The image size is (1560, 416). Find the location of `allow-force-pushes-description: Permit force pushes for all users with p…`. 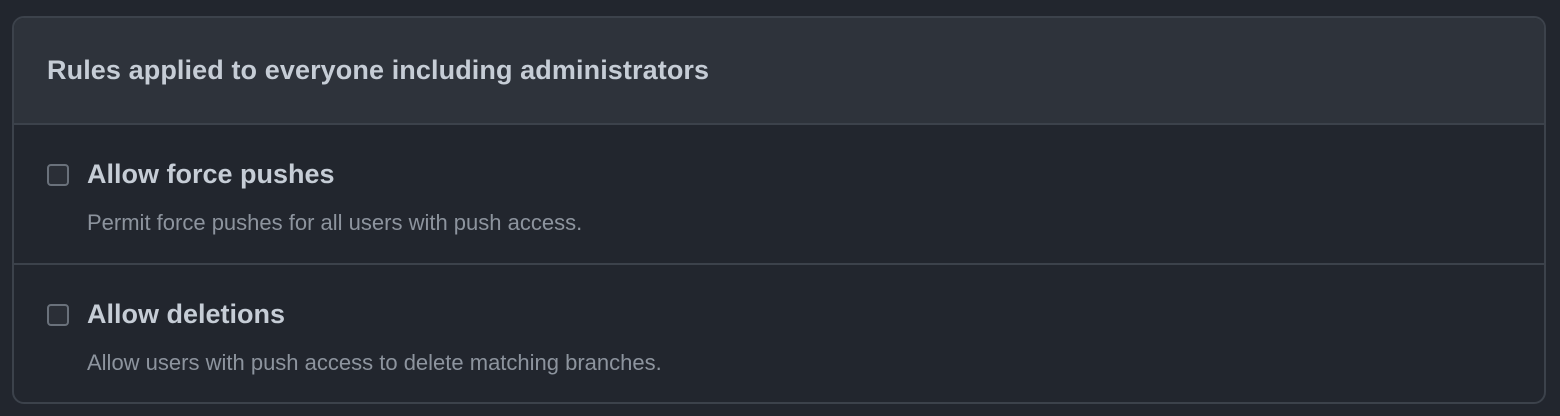

allow-force-pushes-description: Permit force pushes for all users with p… is located at coordinates (335, 222).